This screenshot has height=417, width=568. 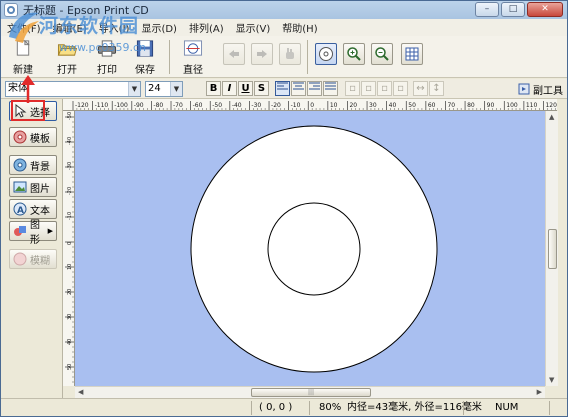 I want to click on close-button: ✕, so click(x=545, y=9).